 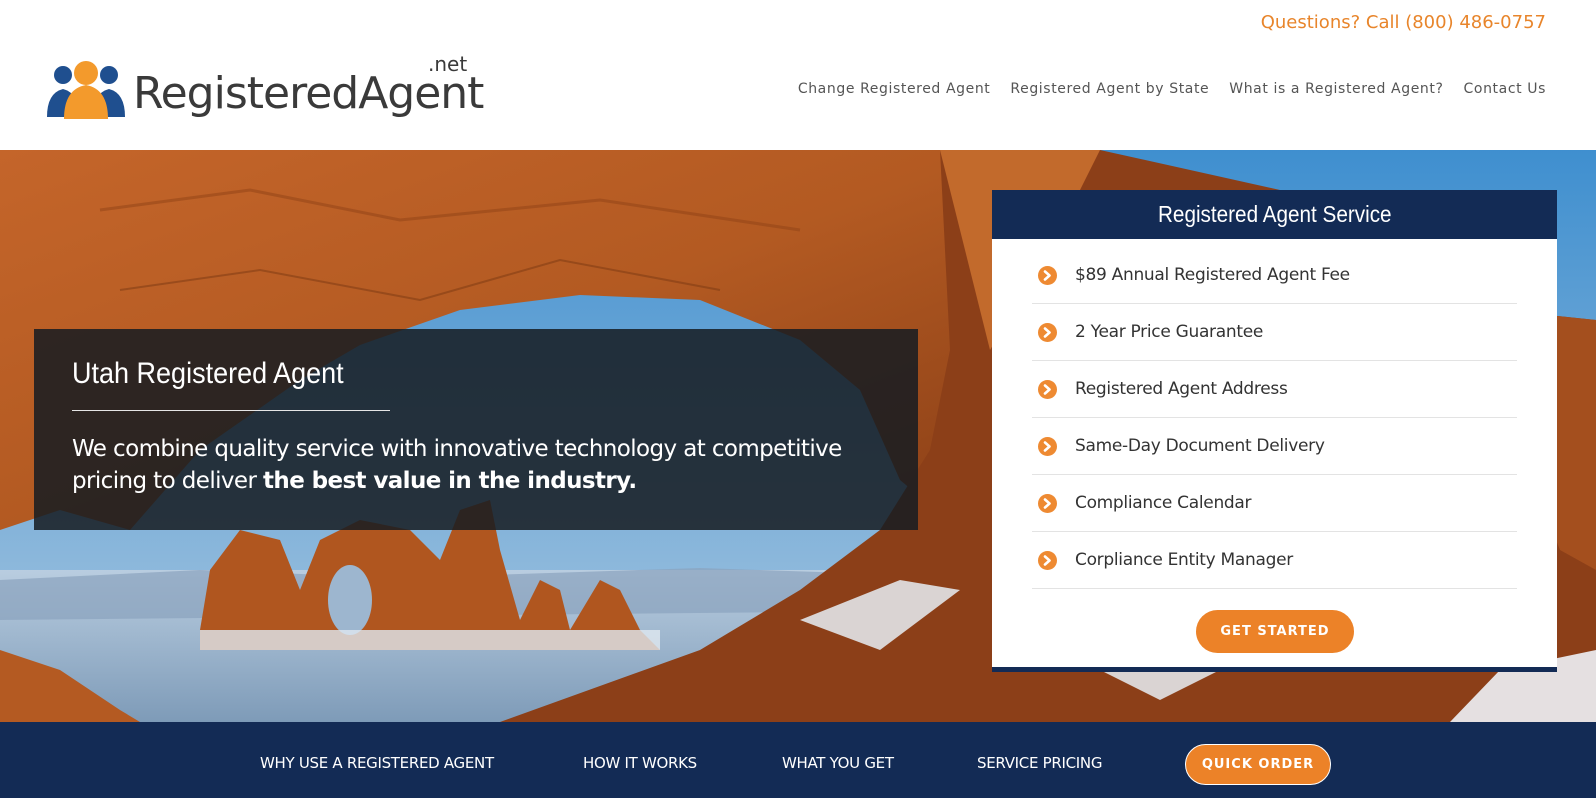 I want to click on nav-why-use-registered-agent: WHY USE A REGISTERED AGENT, so click(x=377, y=763).